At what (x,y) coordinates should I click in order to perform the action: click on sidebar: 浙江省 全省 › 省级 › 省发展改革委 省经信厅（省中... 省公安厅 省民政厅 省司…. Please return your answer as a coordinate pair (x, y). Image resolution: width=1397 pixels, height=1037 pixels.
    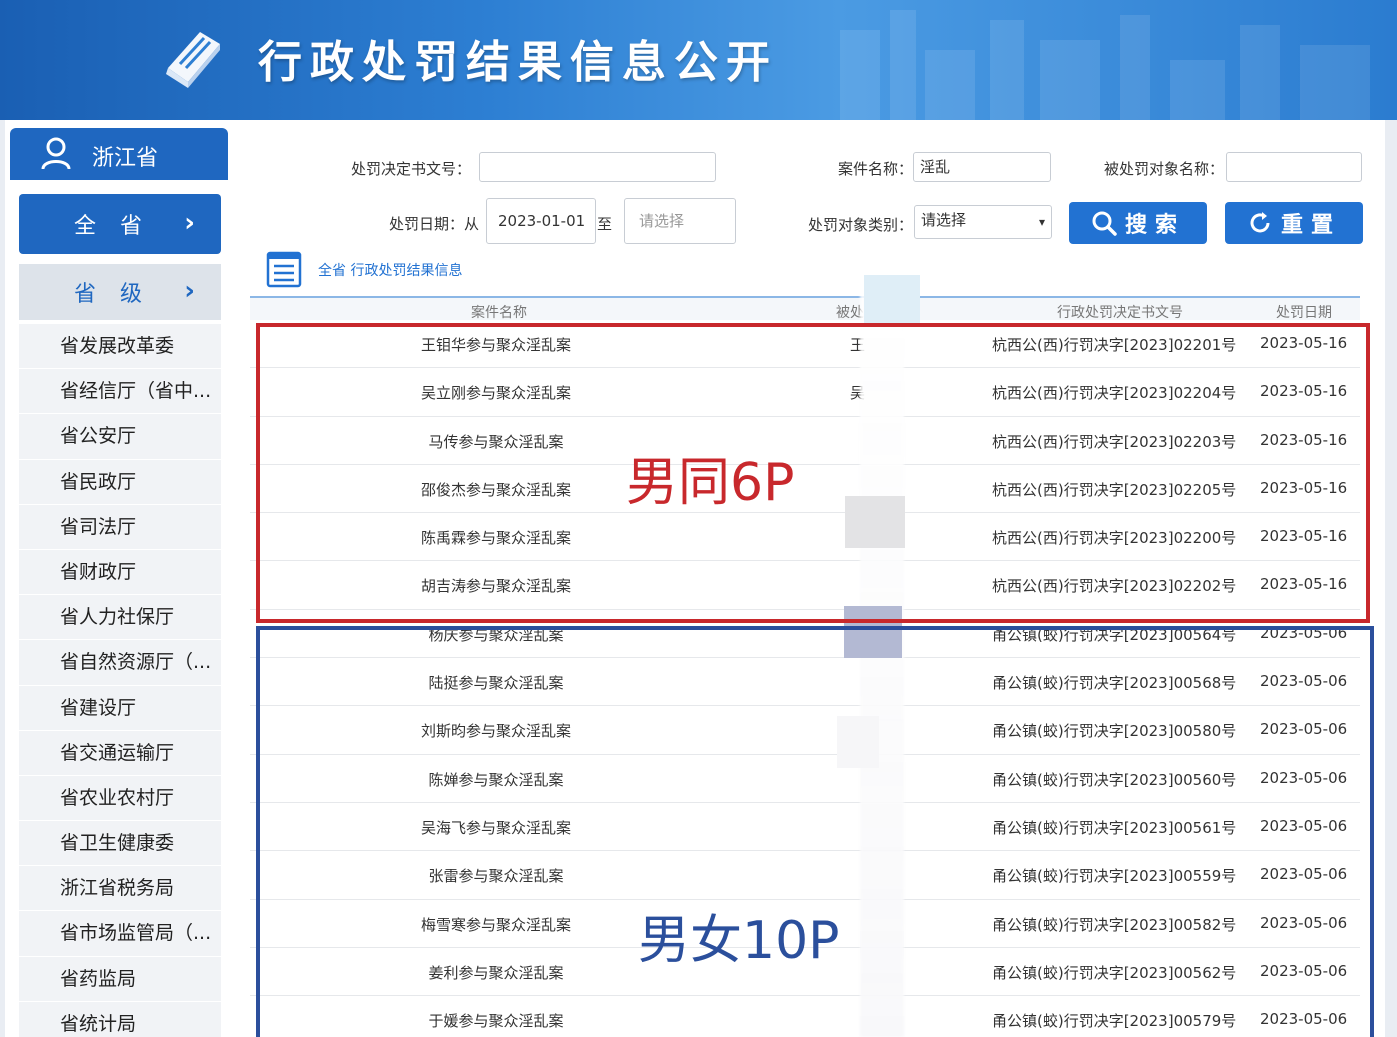
    Looking at the image, I should click on (120, 582).